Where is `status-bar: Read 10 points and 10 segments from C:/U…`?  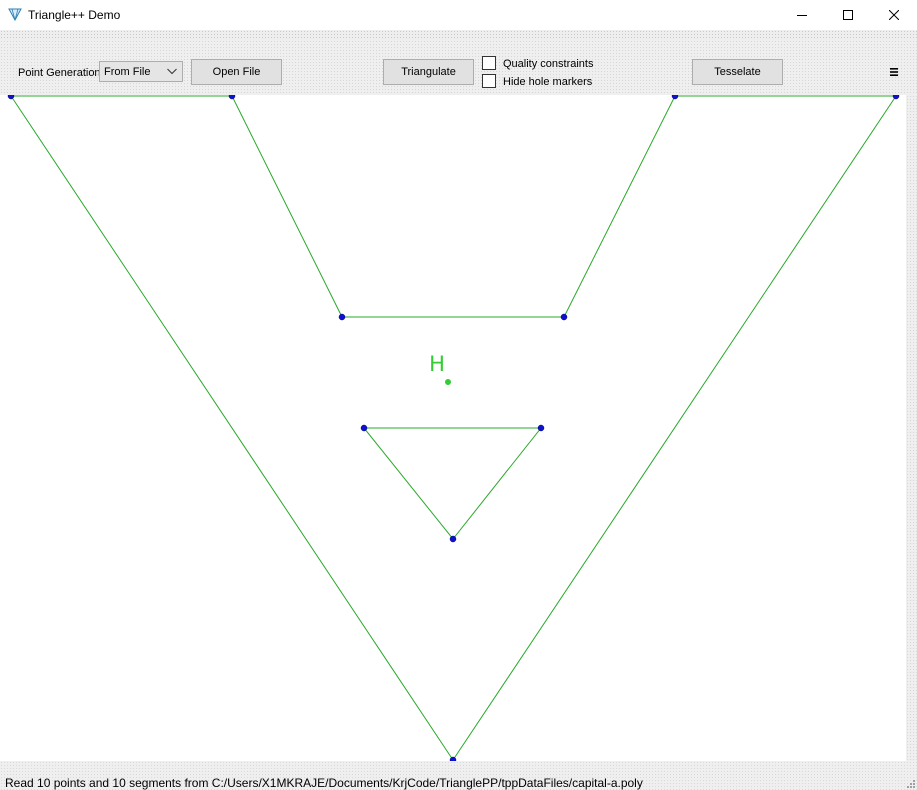 status-bar: Read 10 points and 10 segments from C:/U… is located at coordinates (458, 775).